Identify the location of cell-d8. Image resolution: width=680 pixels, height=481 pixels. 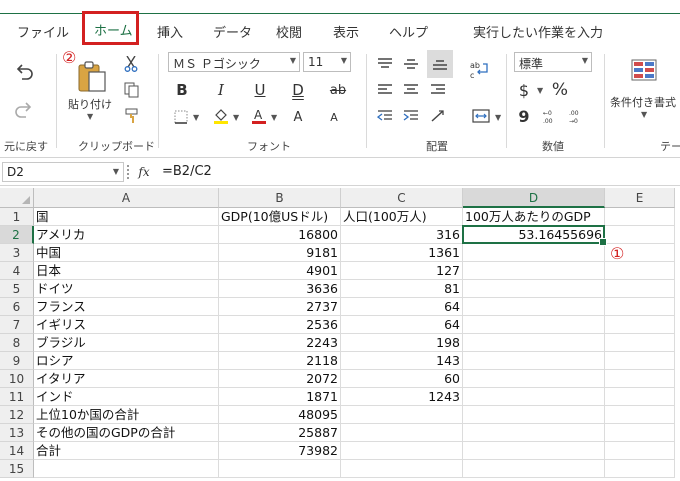
(534, 343).